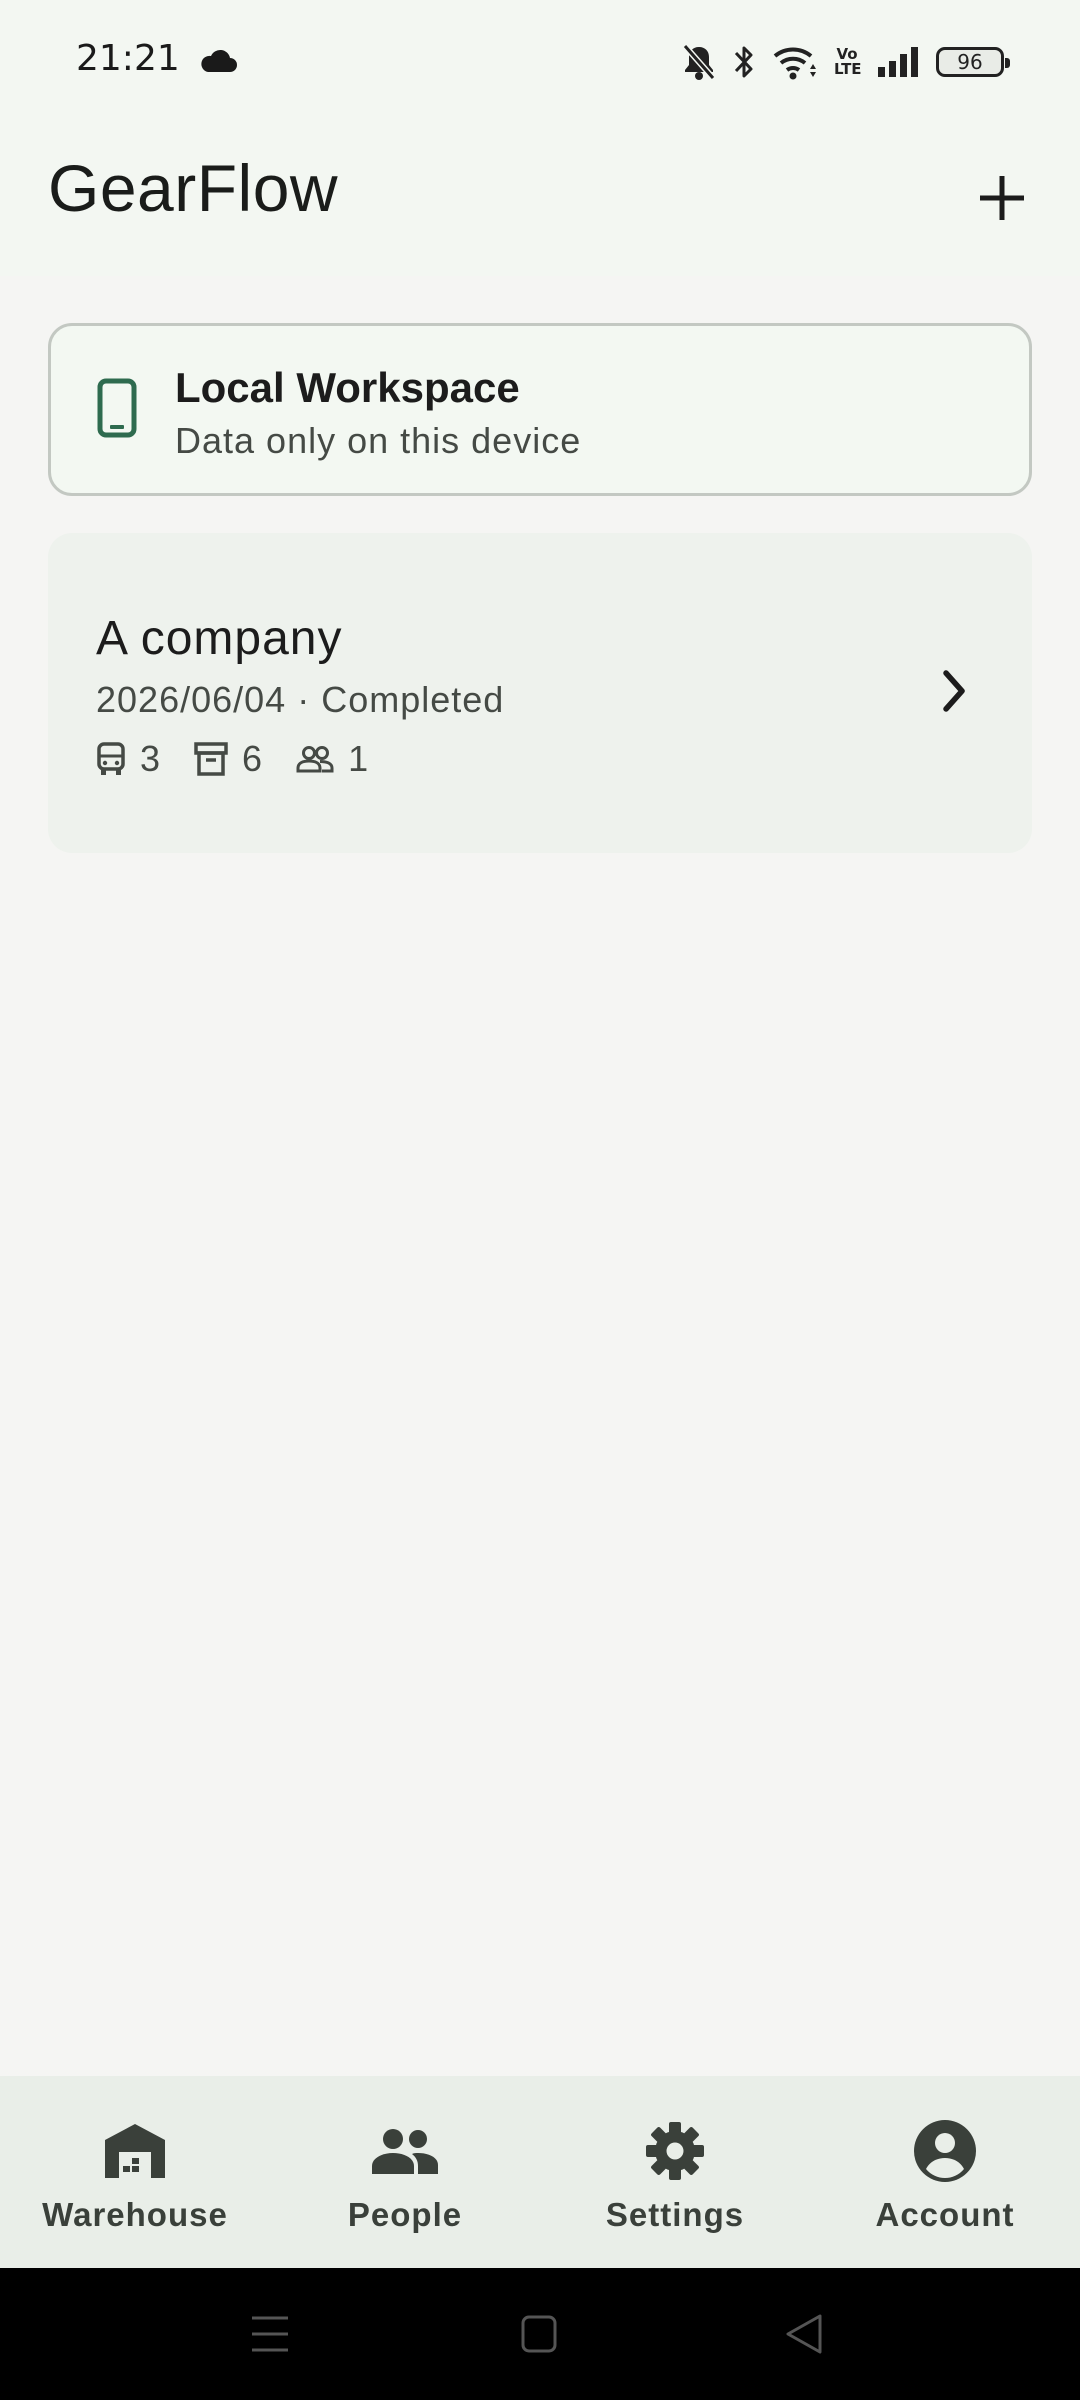 The width and height of the screenshot is (1080, 2400). I want to click on project-status: Completed, so click(413, 699).